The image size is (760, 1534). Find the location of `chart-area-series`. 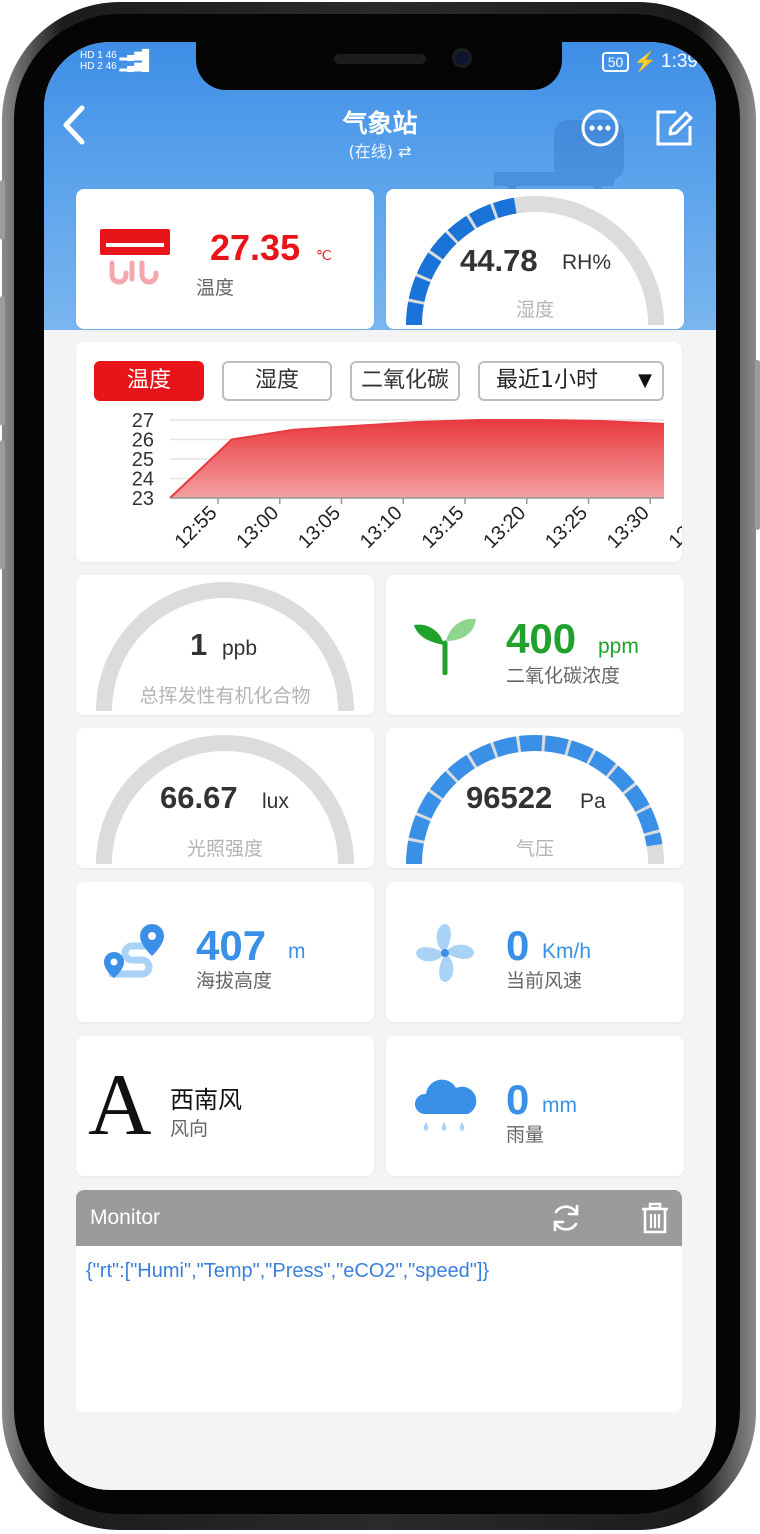

chart-area-series is located at coordinates (417, 459).